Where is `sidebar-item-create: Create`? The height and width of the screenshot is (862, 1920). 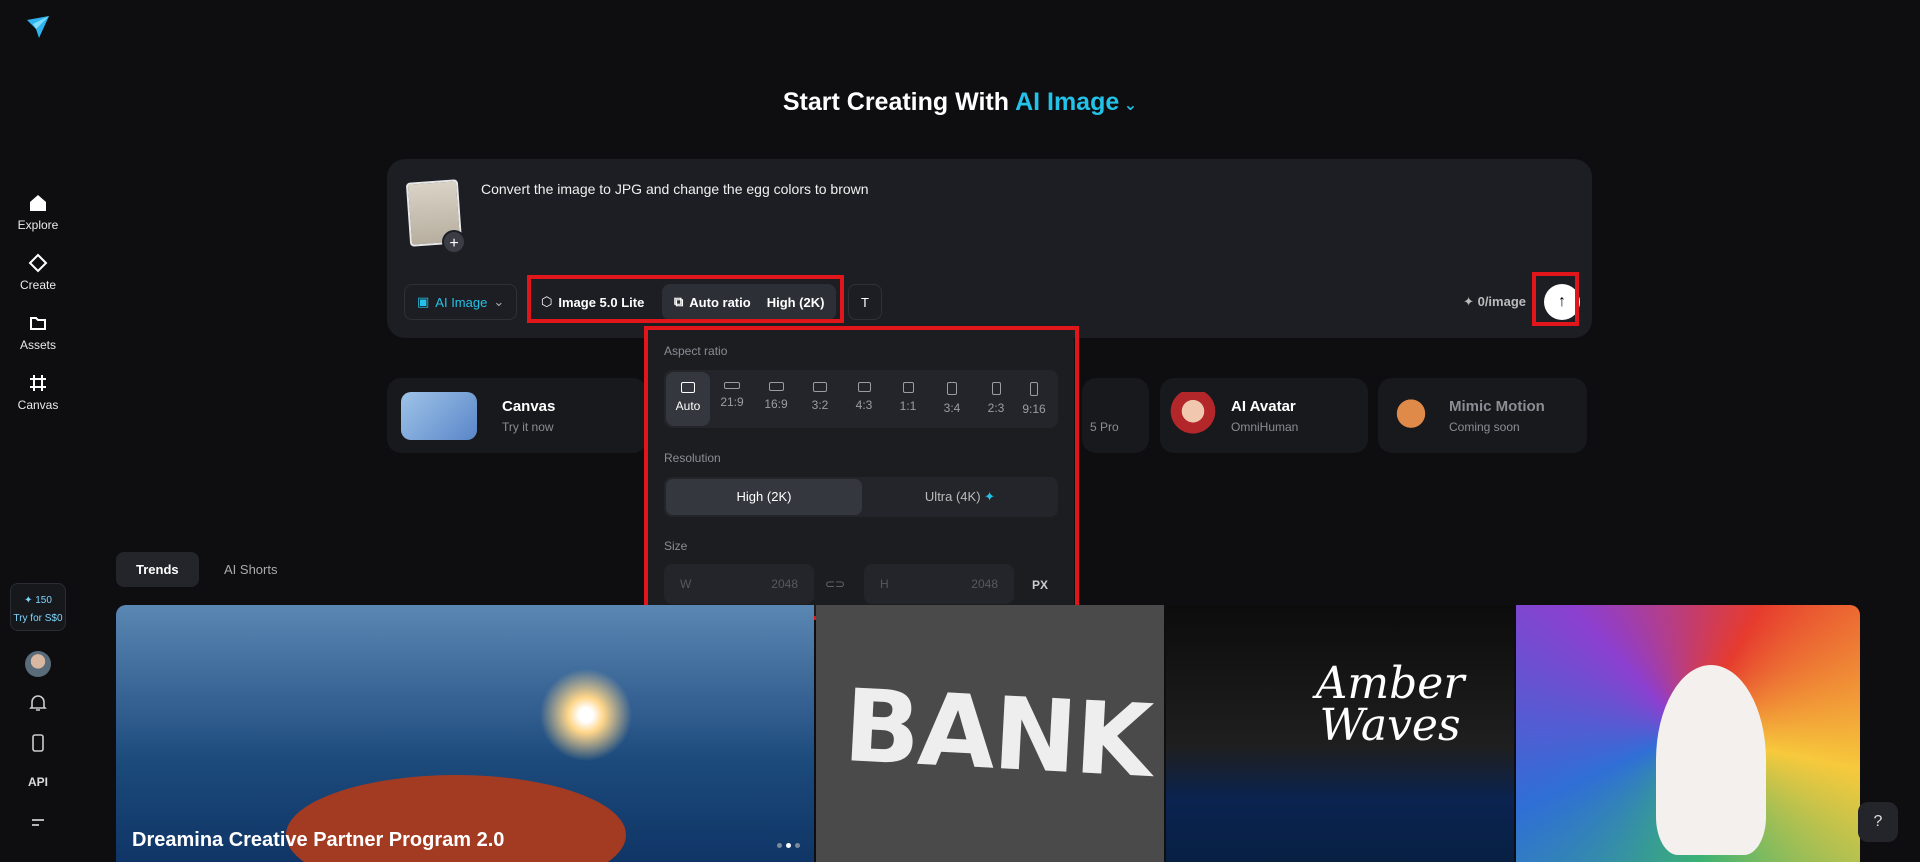 sidebar-item-create: Create is located at coordinates (38, 272).